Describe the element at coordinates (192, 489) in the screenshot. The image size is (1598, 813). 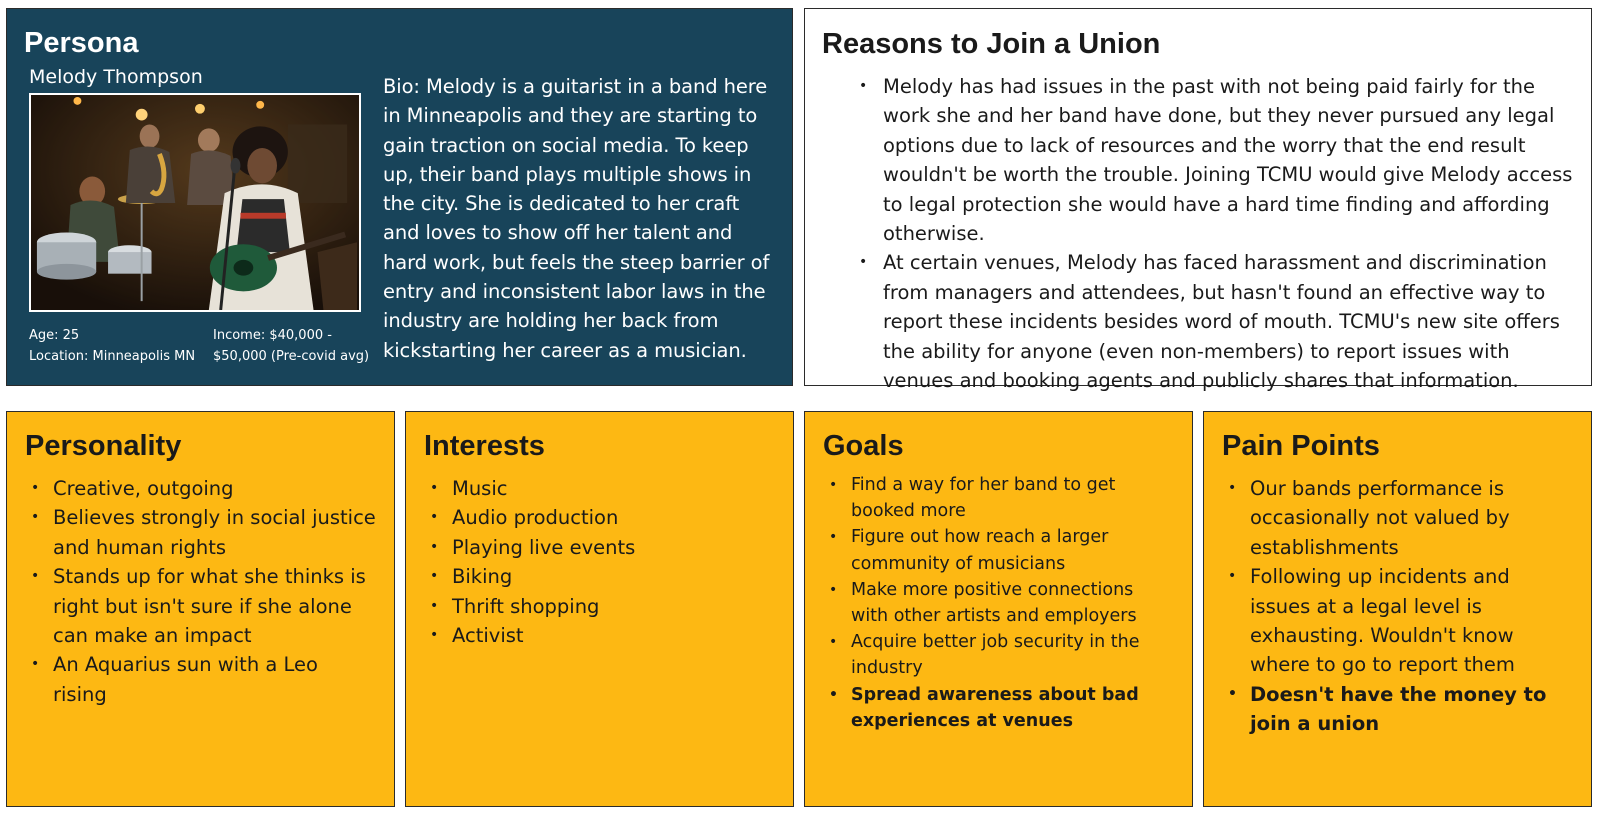
I see `list-item: Creative, outgoing` at that location.